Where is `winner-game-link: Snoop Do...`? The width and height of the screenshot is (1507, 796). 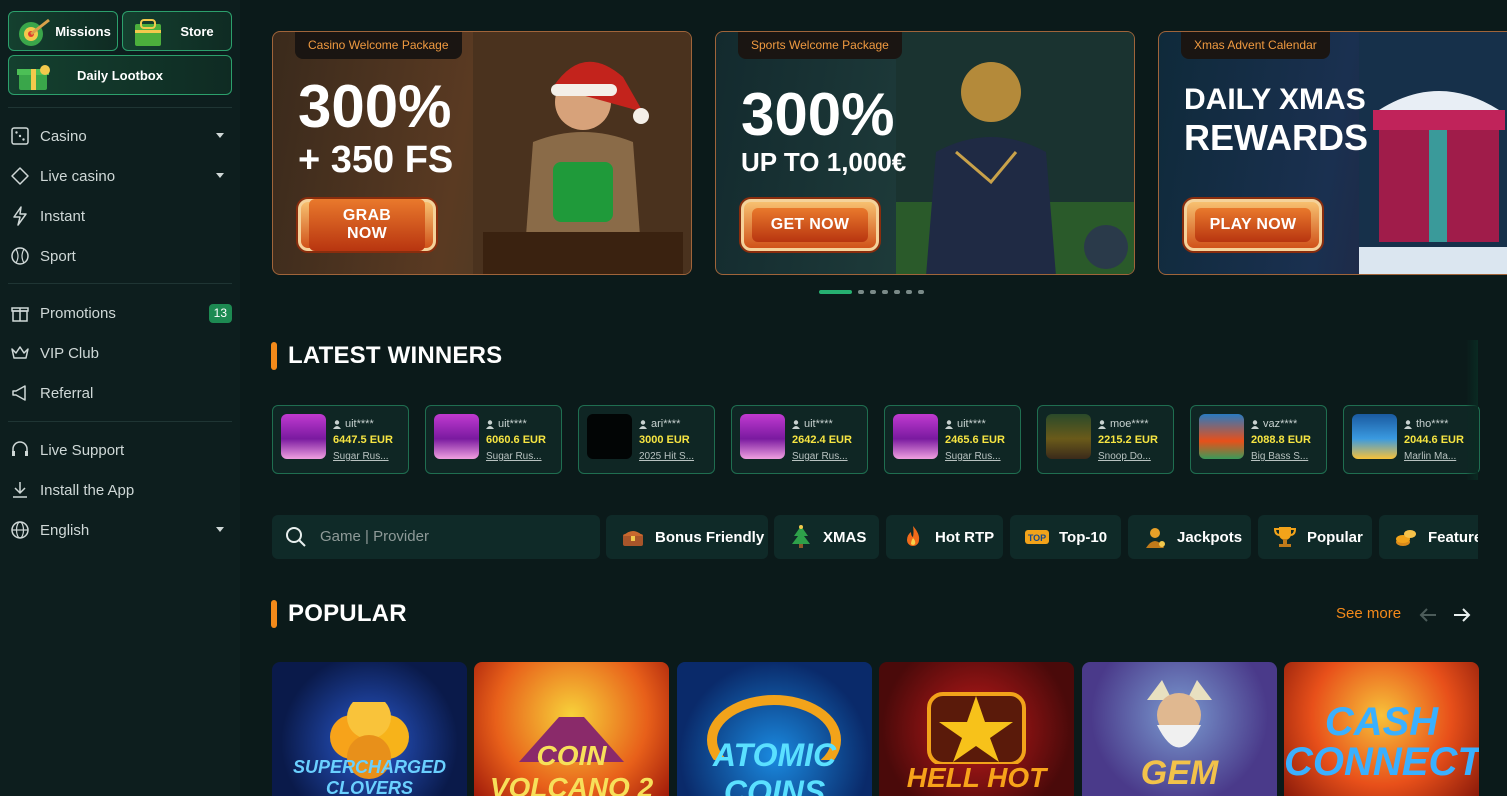
winner-game-link: Snoop Do... is located at coordinates (1124, 456).